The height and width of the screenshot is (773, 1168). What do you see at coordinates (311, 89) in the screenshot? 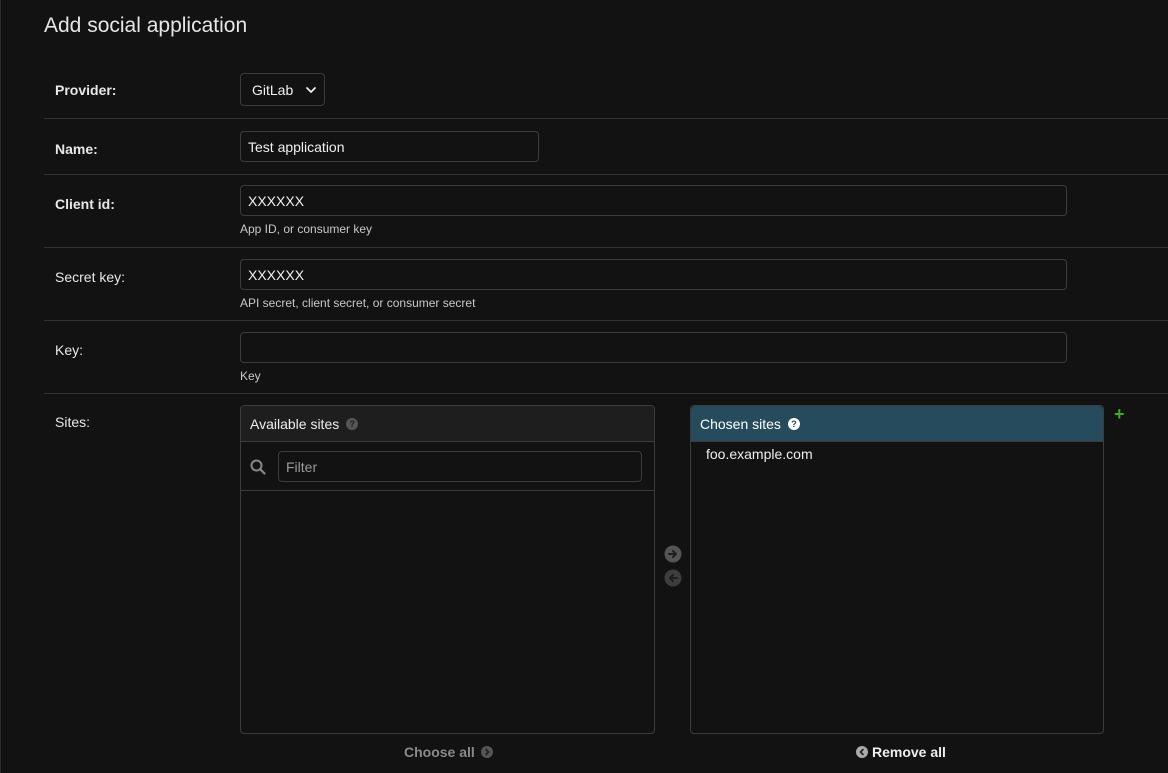
I see `chevron-down-icon` at bounding box center [311, 89].